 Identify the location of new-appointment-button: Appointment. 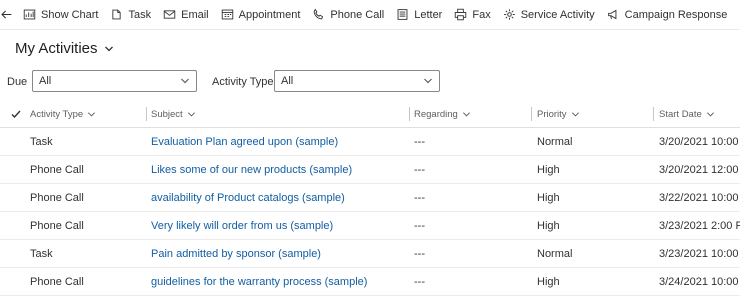
(261, 14).